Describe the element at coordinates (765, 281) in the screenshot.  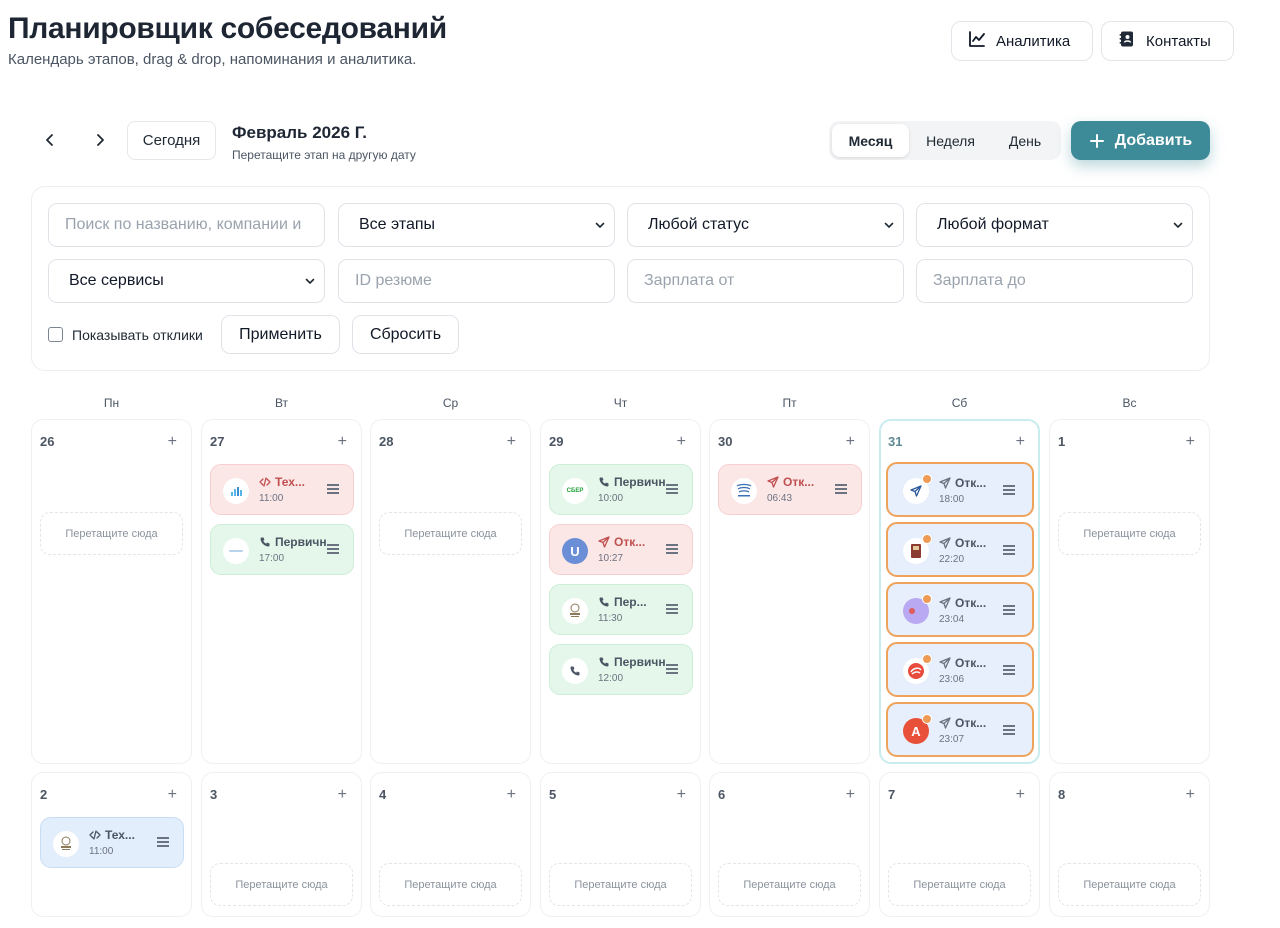
I see `salary-from-input: Зарплата от` at that location.